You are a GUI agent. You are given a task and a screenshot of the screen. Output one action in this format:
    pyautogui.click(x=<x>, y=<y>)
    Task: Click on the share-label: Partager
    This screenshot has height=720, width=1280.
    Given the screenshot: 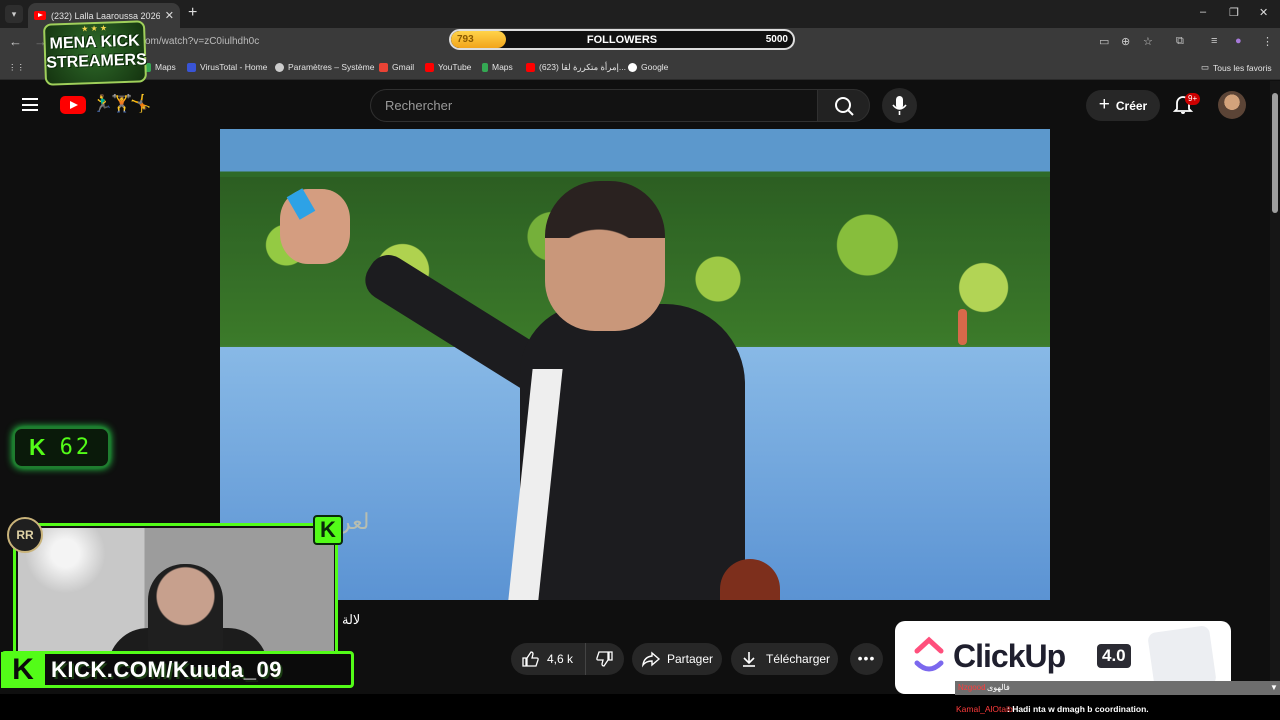 What is the action you would take?
    pyautogui.click(x=690, y=659)
    